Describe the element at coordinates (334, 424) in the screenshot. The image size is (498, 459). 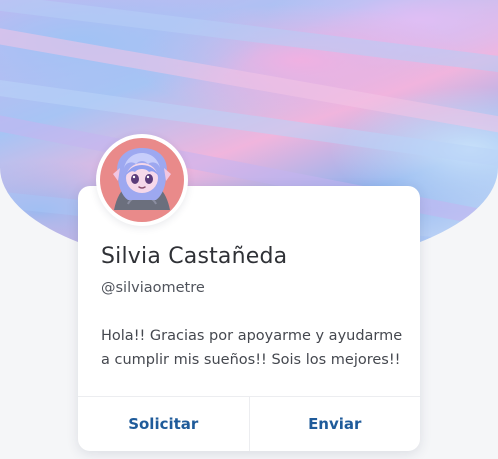
I see `send-button: Enviar` at that location.